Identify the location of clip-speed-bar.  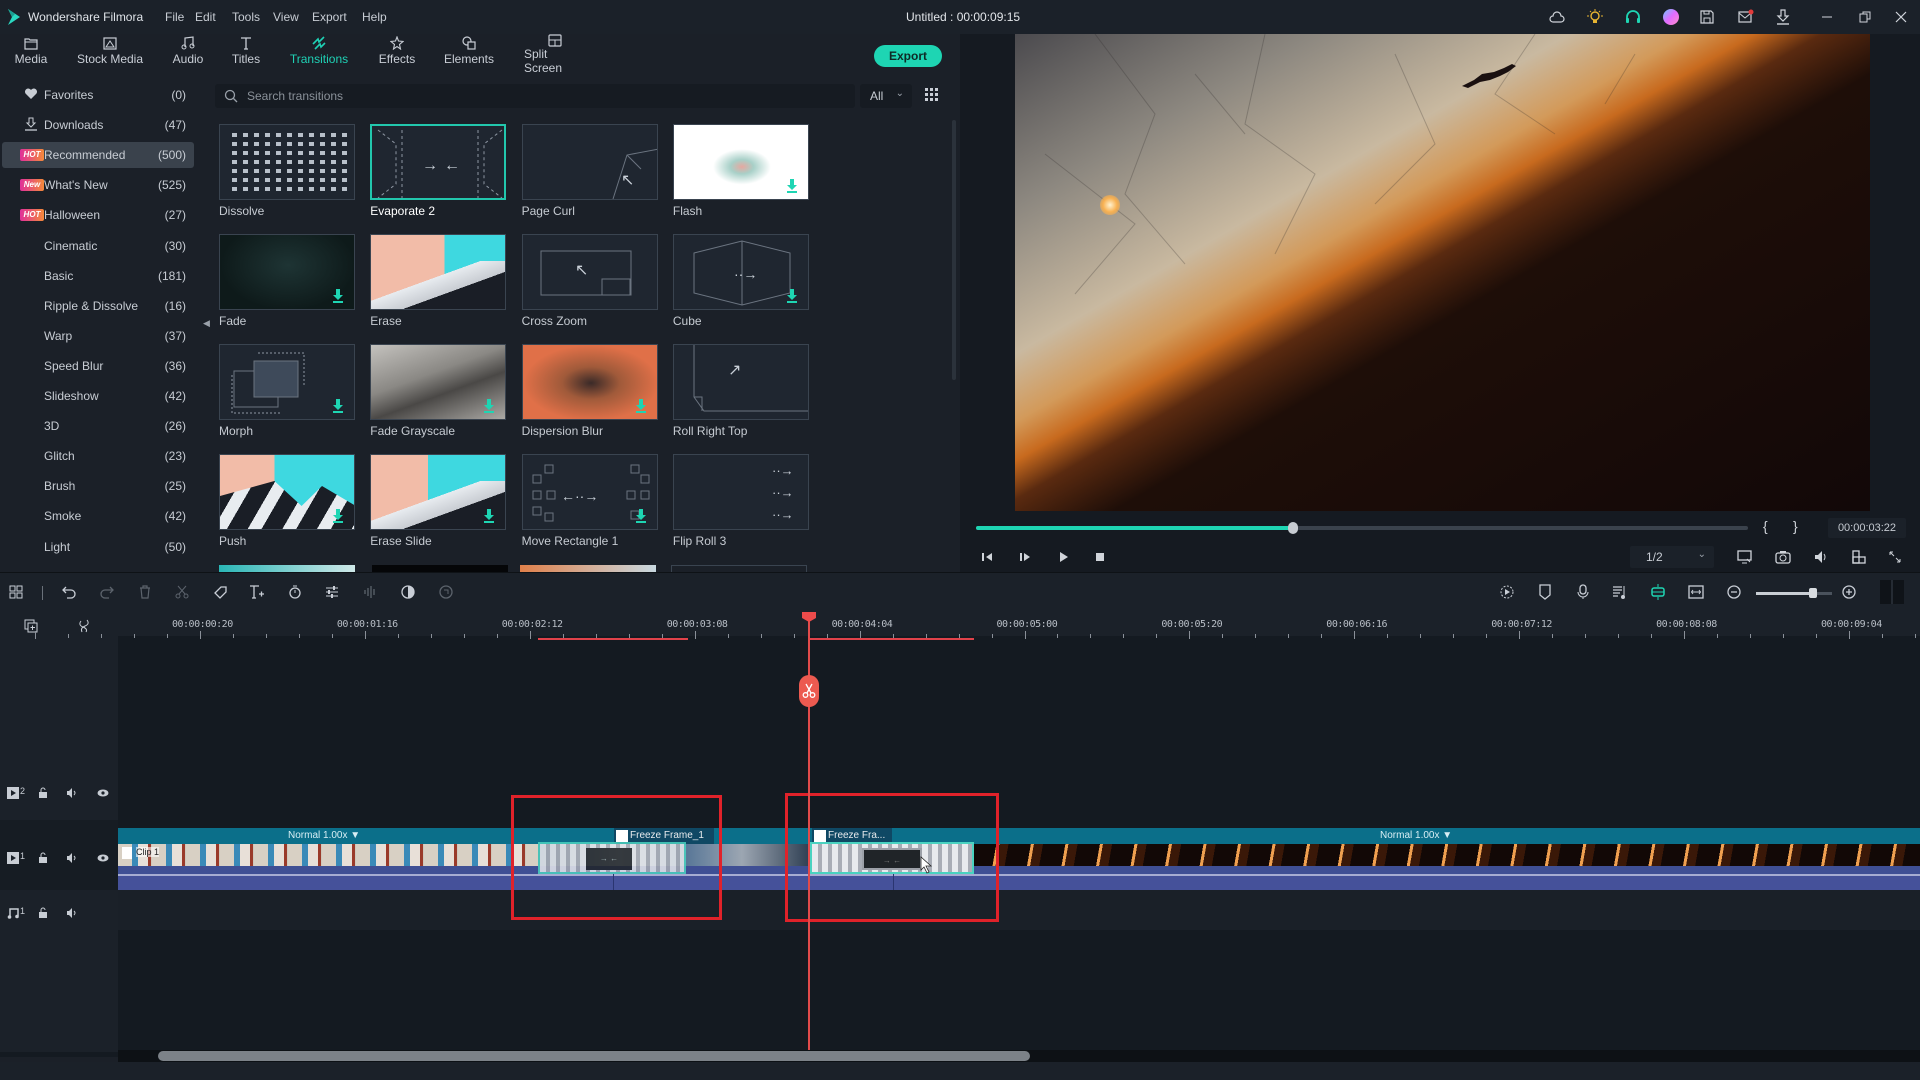
(1019, 836).